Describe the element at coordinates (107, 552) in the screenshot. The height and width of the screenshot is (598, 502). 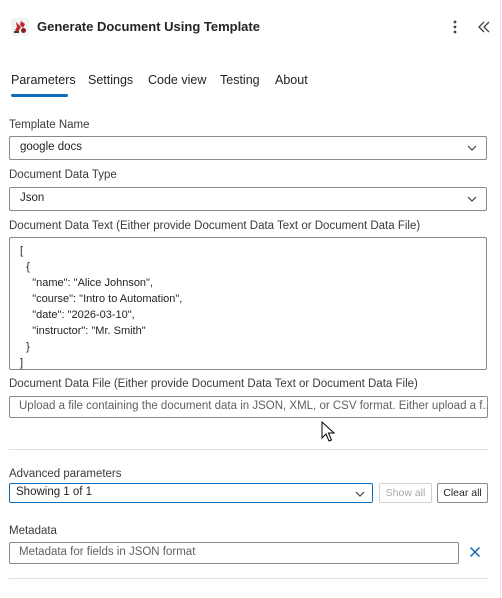
I see `metadata-placeholder: Metadata for fields in JSON format` at that location.